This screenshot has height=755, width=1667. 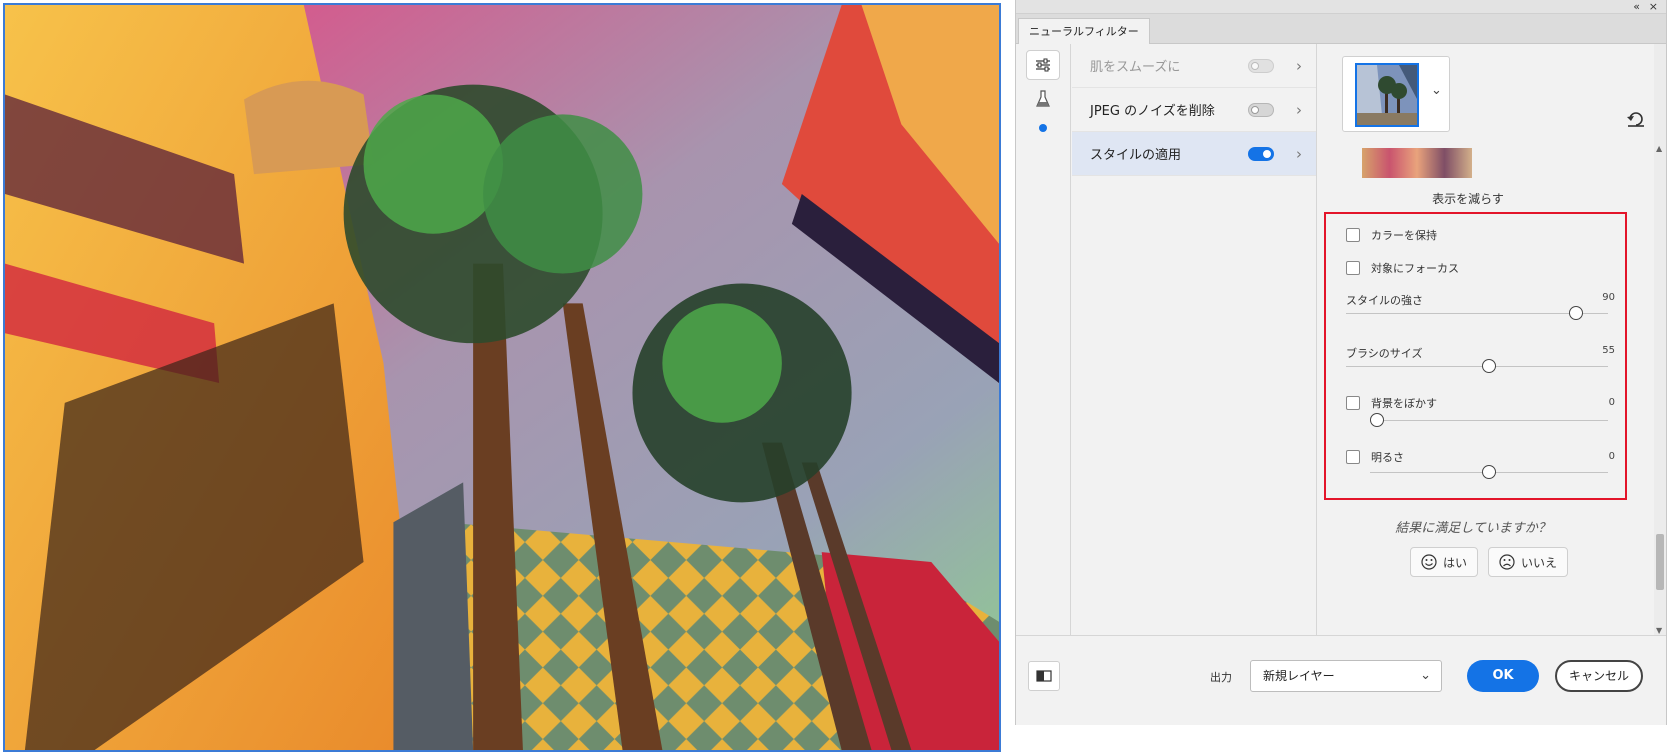 I want to click on brightness-label: 明るさ, so click(x=1387, y=457).